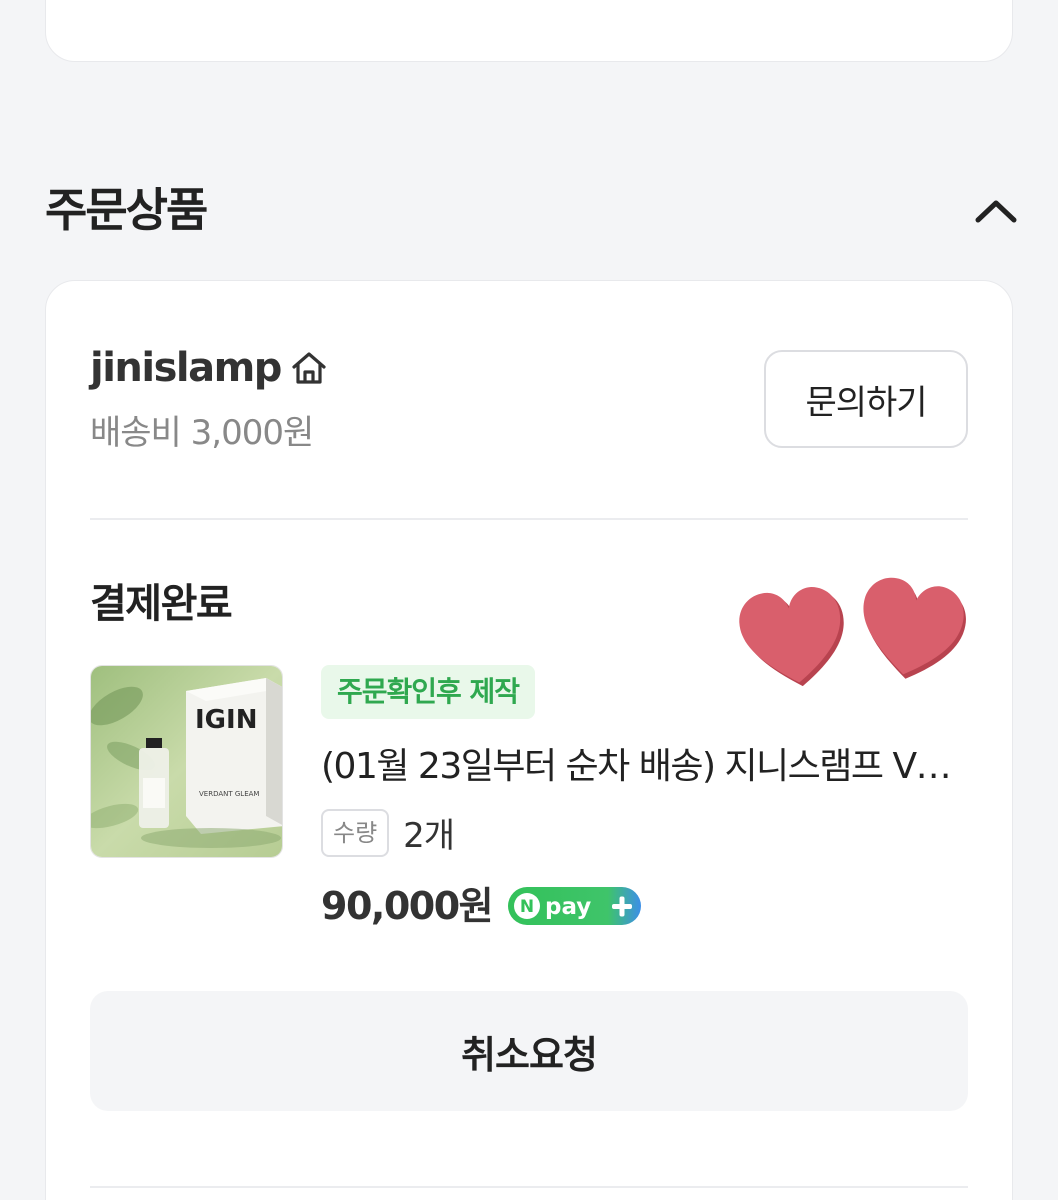 Image resolution: width=1058 pixels, height=1200 pixels. What do you see at coordinates (309, 368) in the screenshot?
I see `home-icon` at bounding box center [309, 368].